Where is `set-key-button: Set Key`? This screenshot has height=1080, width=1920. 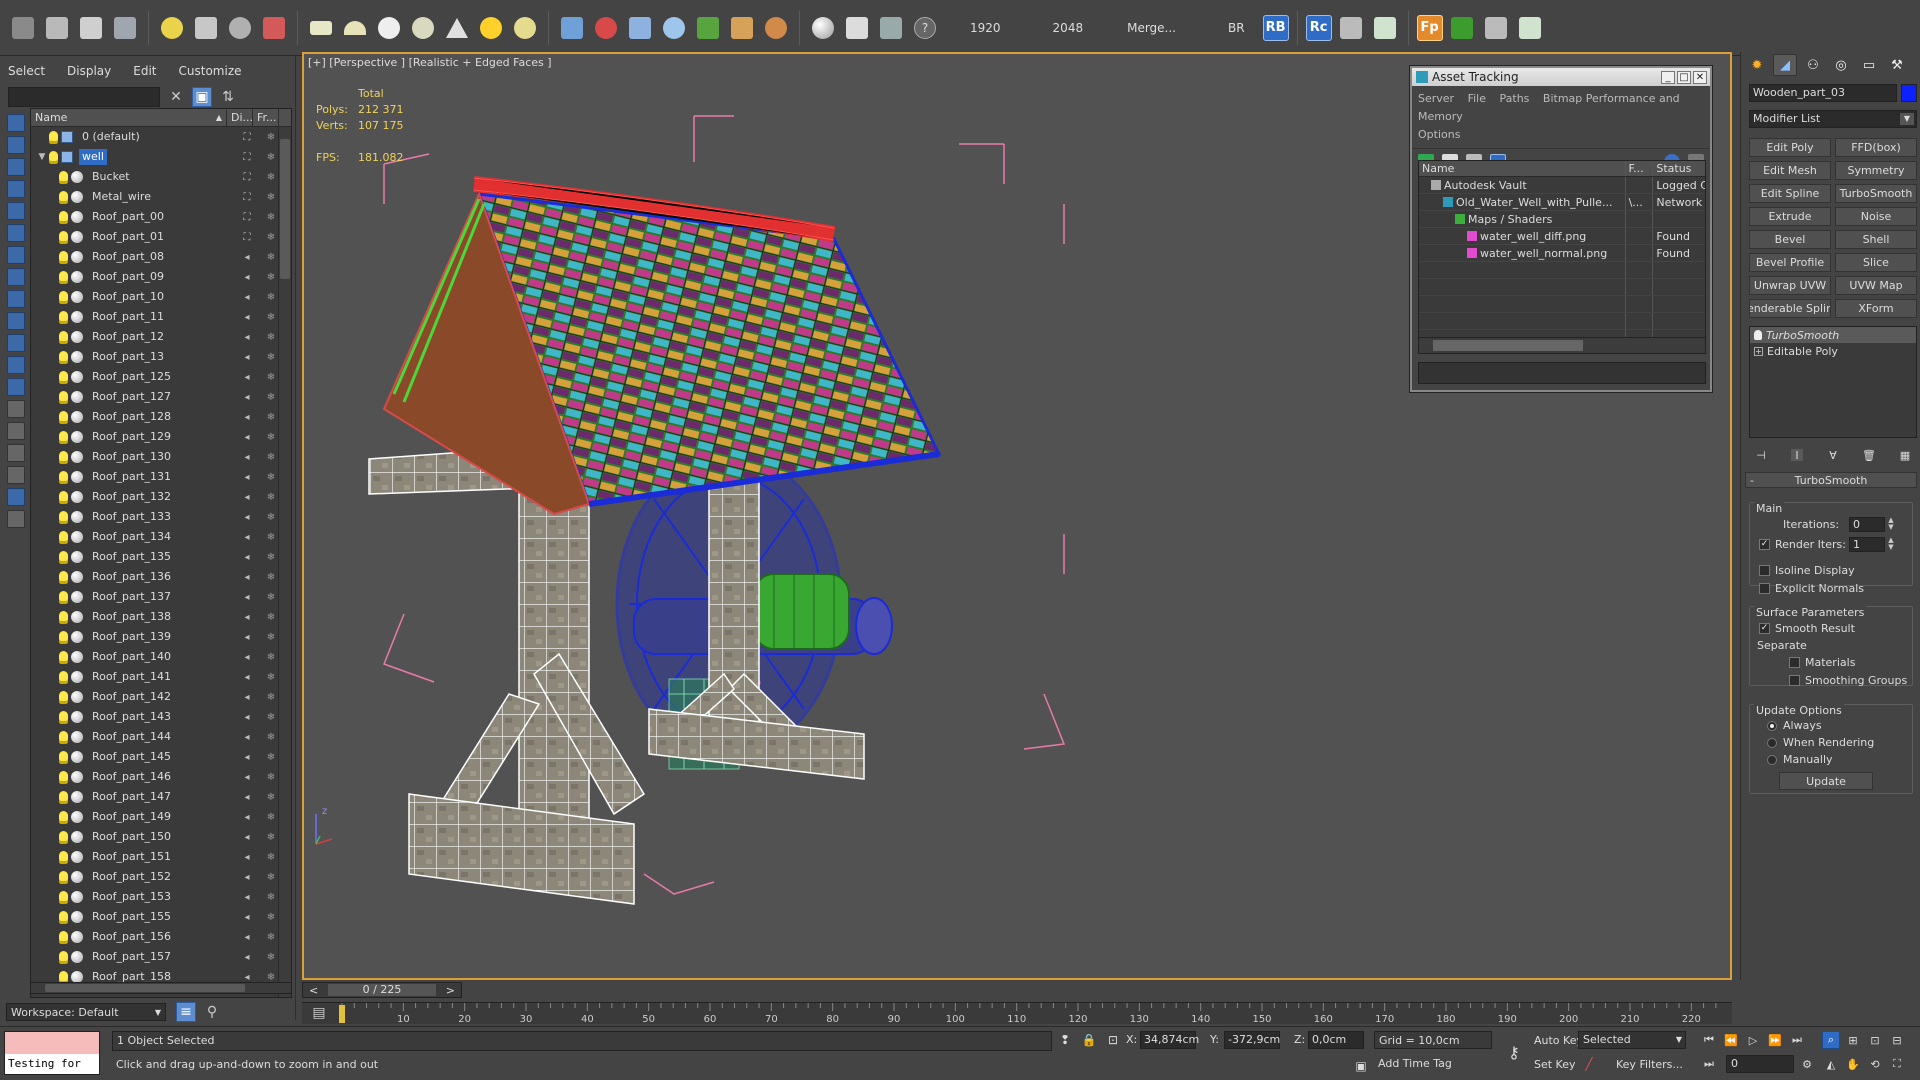
set-key-button: Set Key is located at coordinates (1555, 1064).